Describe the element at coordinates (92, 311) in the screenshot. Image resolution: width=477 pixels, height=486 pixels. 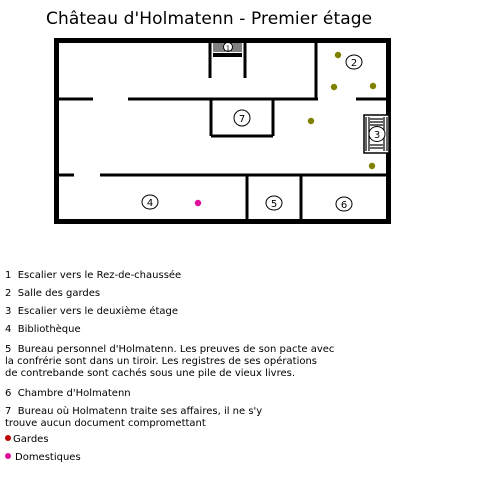
I see `legend-item: 3 Escalier vers le deuxième étage` at that location.